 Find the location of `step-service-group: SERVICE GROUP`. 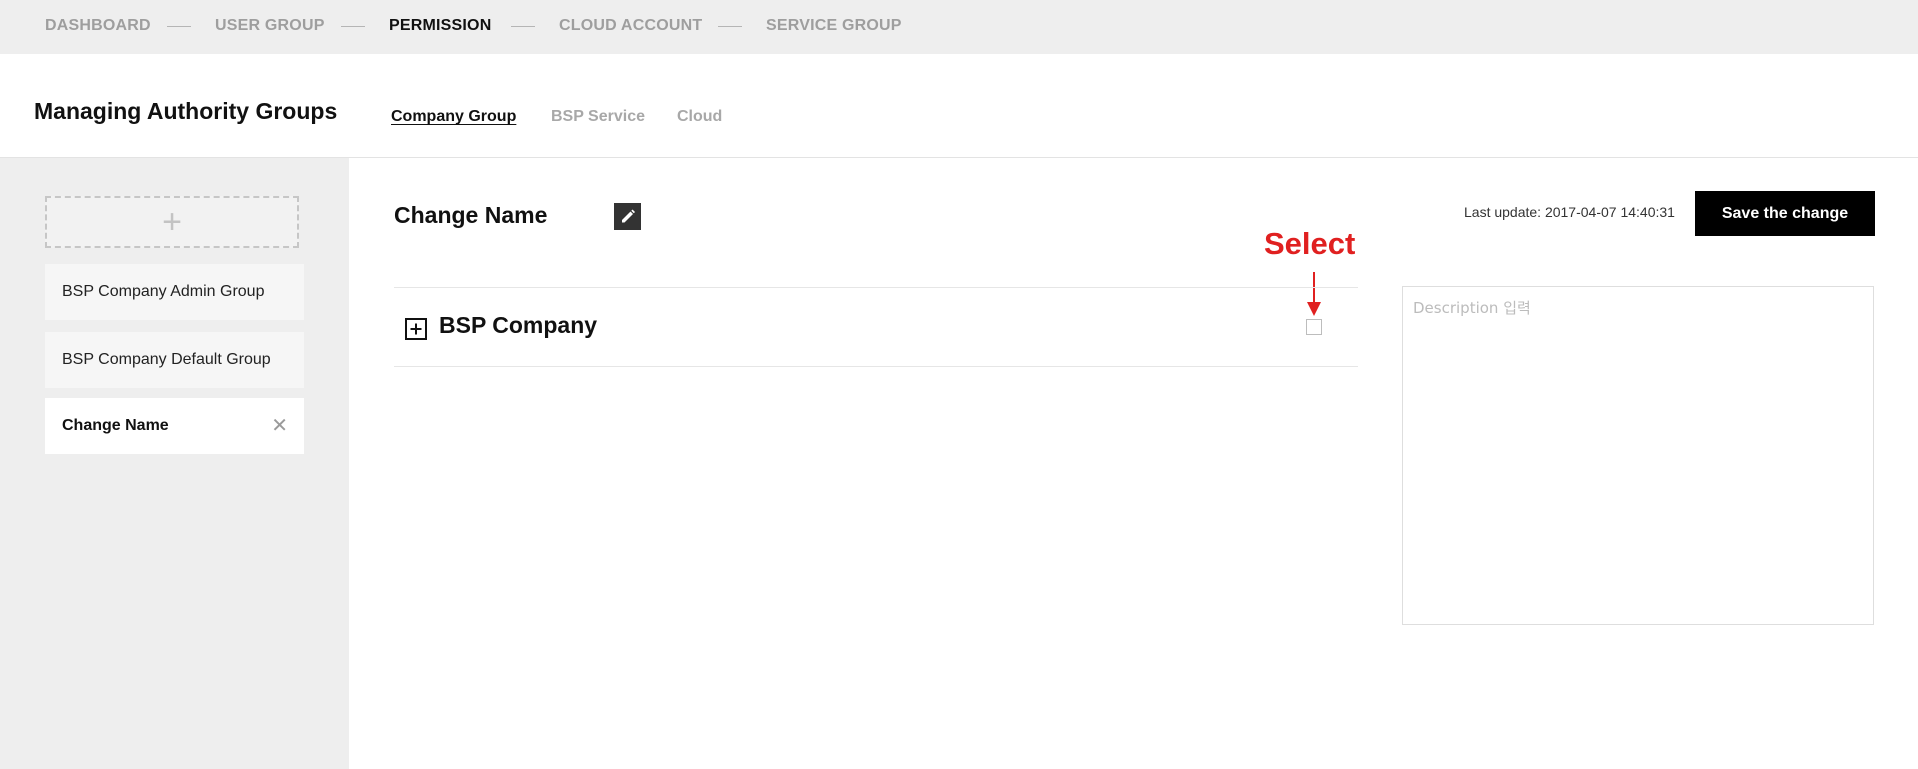

step-service-group: SERVICE GROUP is located at coordinates (834, 26).